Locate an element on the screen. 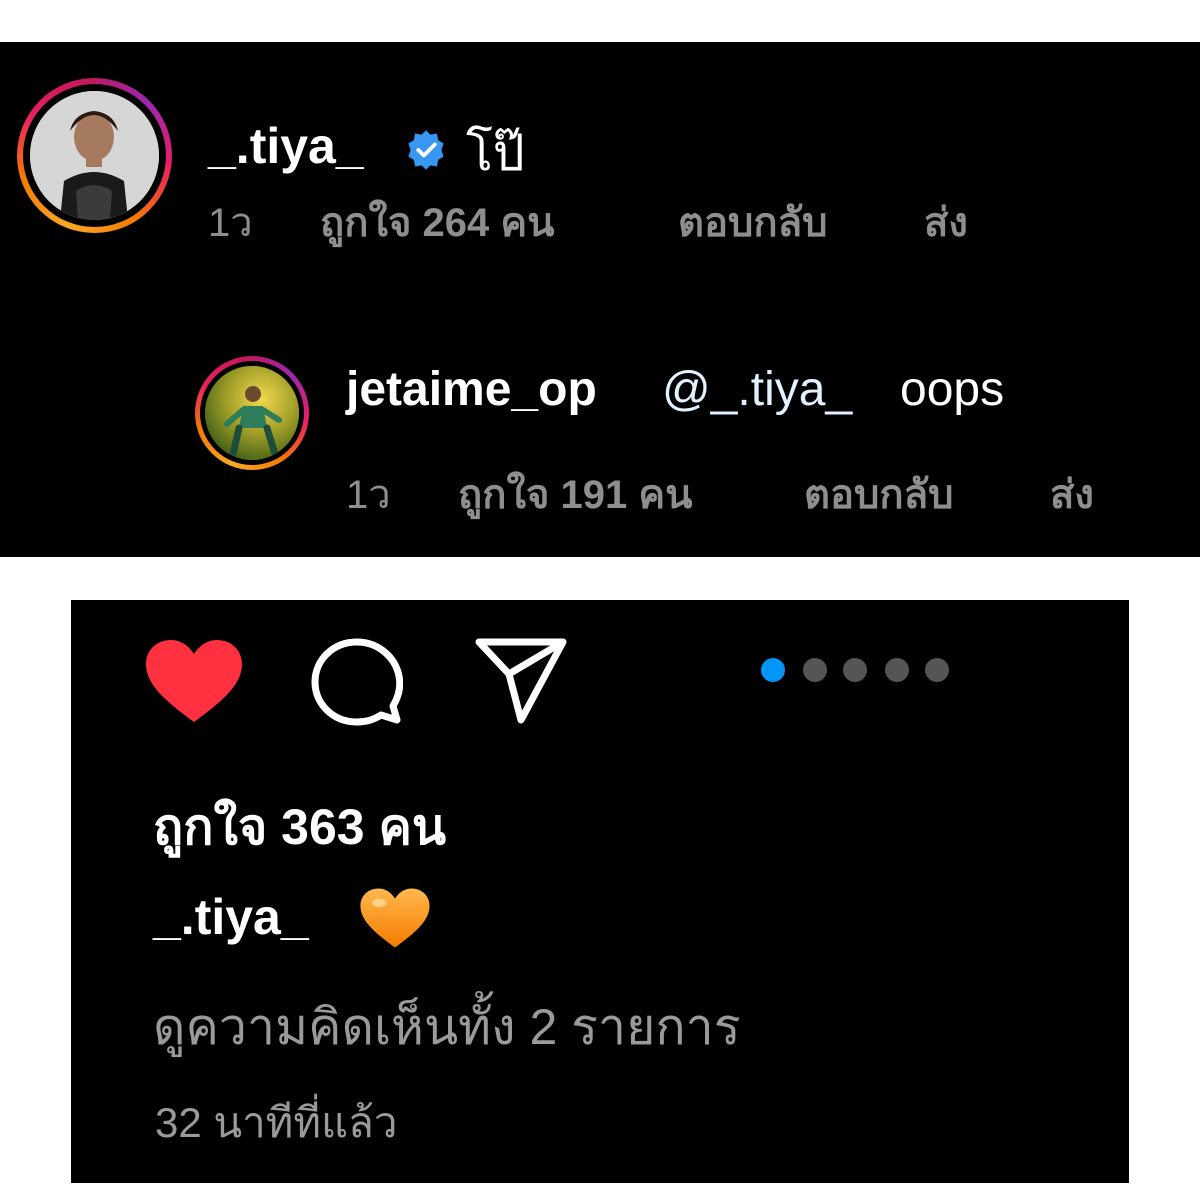 This screenshot has width=1200, height=1200. avatar-jetaime is located at coordinates (252, 413).